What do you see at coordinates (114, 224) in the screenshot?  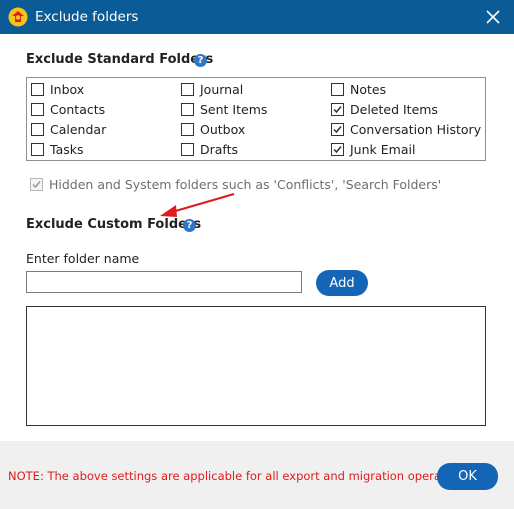 I see `custom-folders-title: Exclude Custom Folders` at bounding box center [114, 224].